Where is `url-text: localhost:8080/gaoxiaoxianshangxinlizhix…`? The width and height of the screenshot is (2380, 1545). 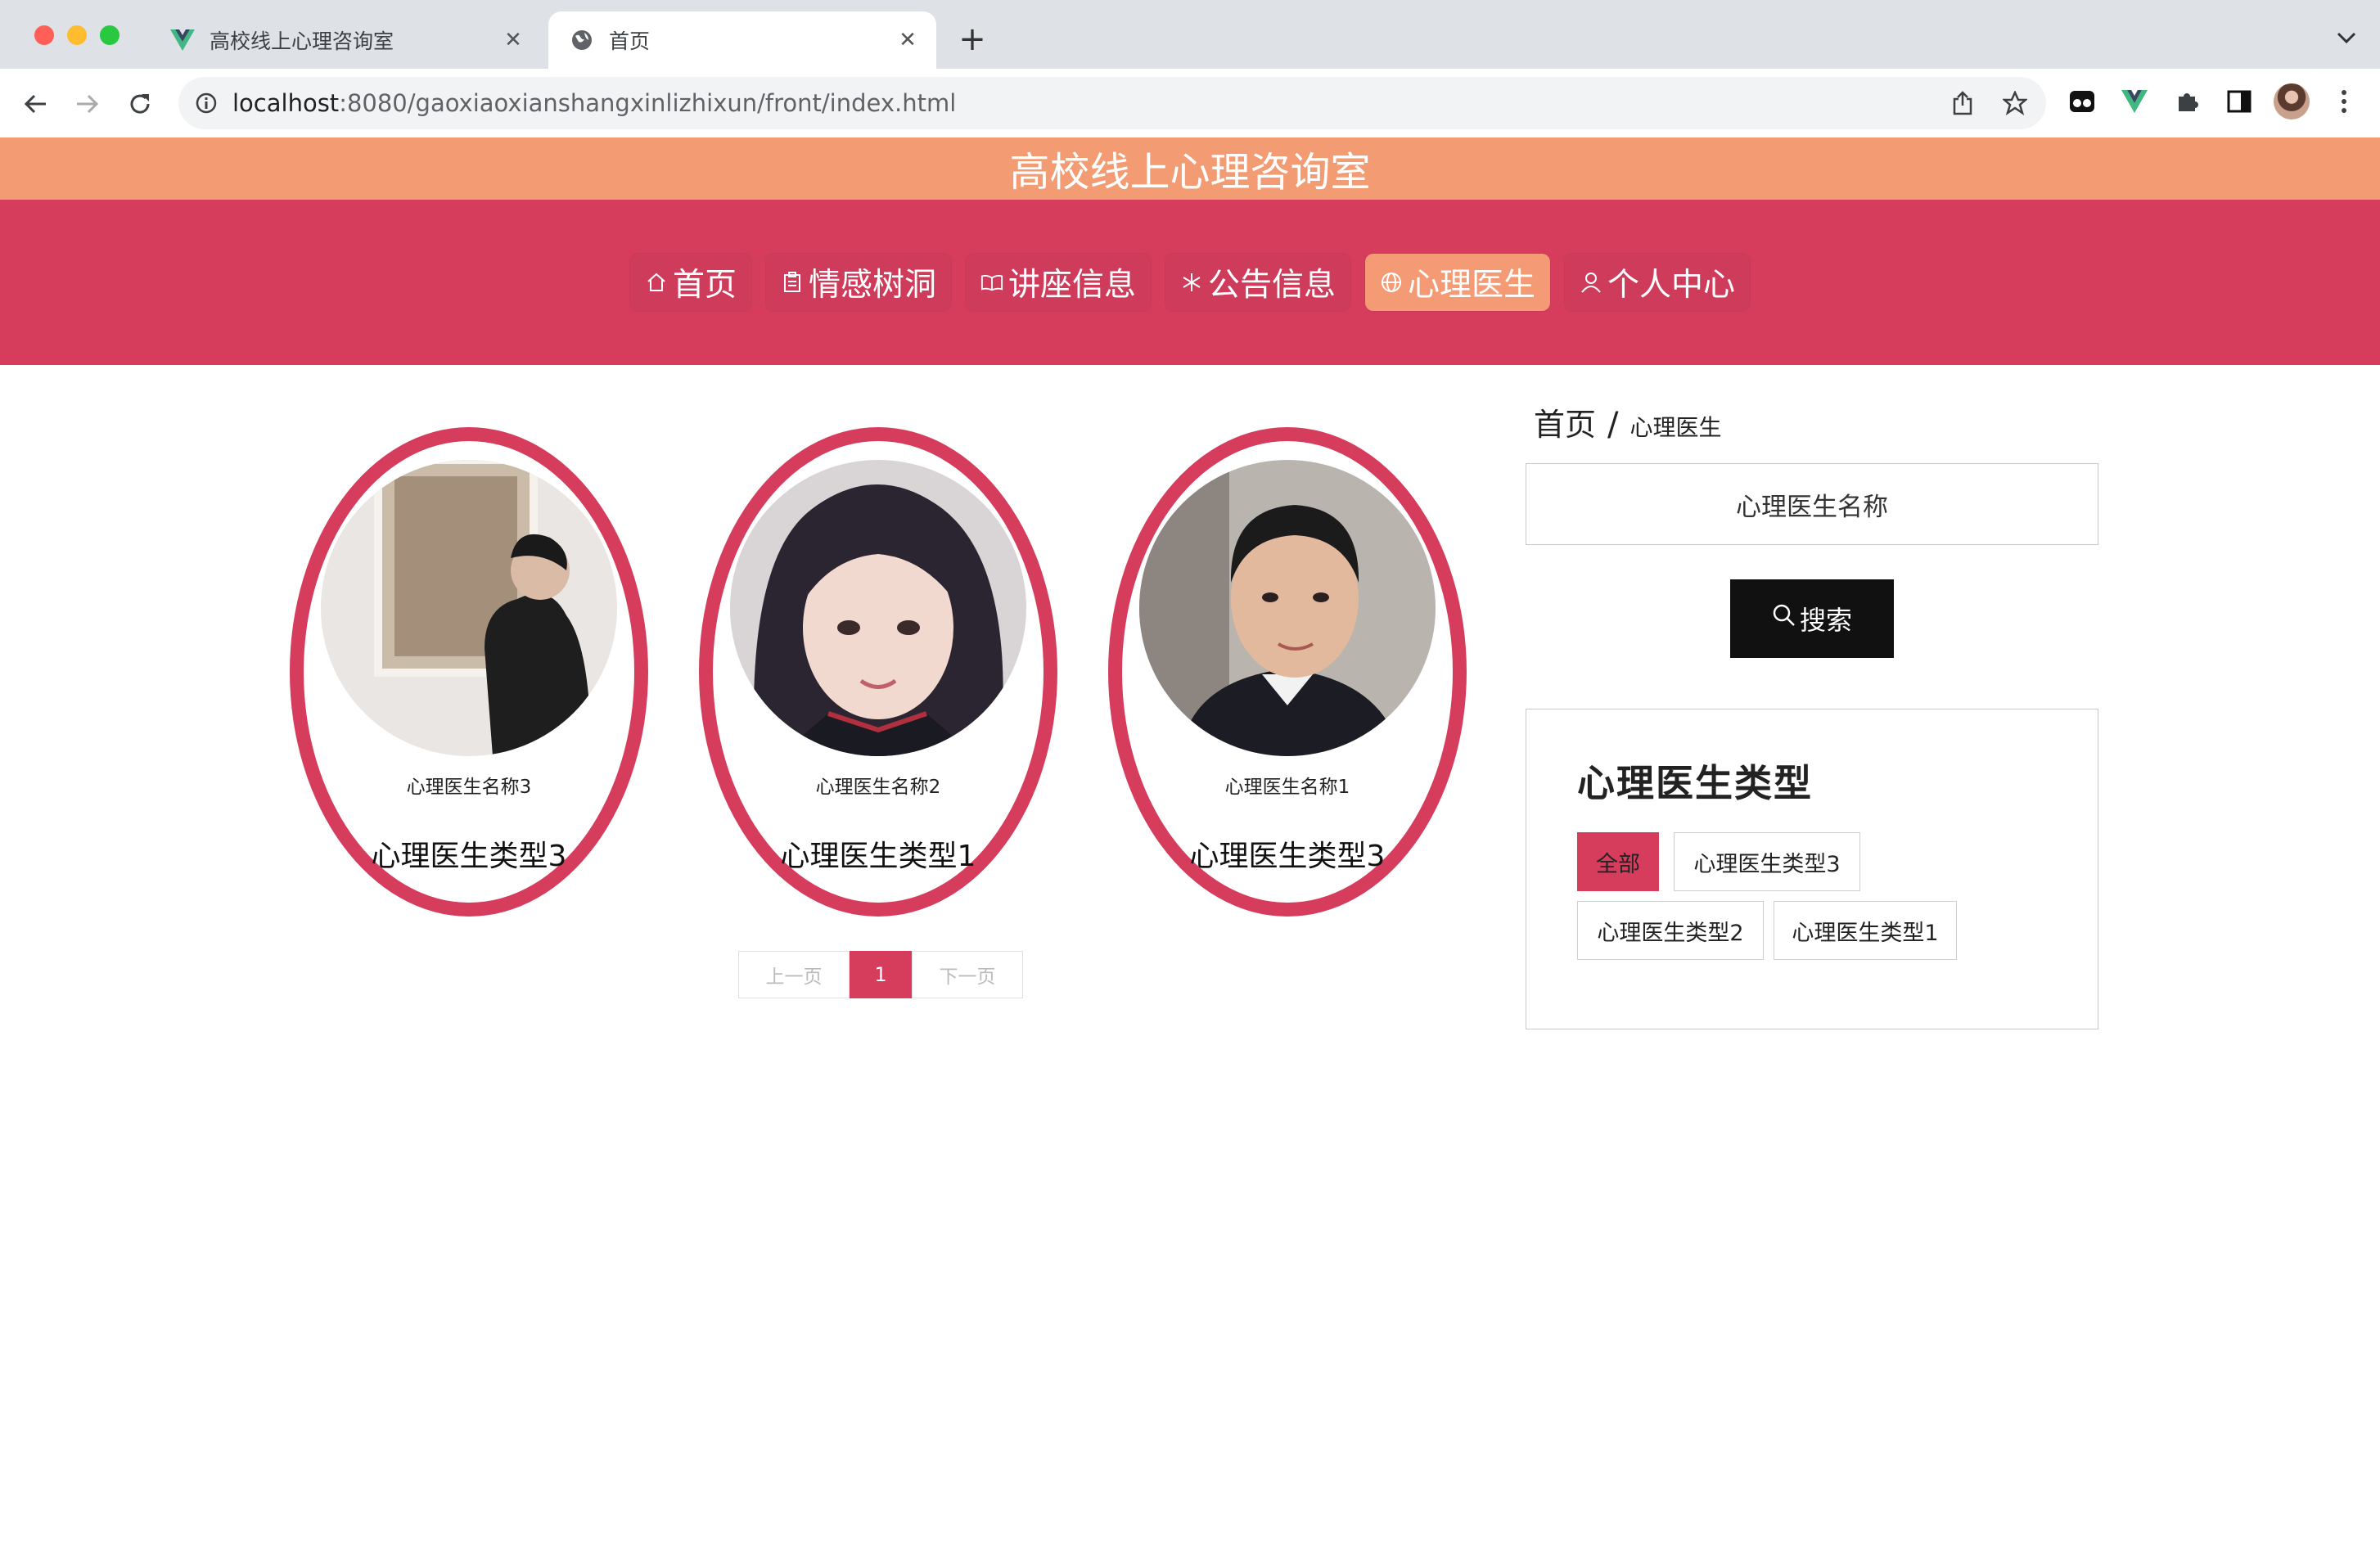
url-text: localhost:8080/gaoxiaoxianshangxinlizhix… is located at coordinates (594, 103).